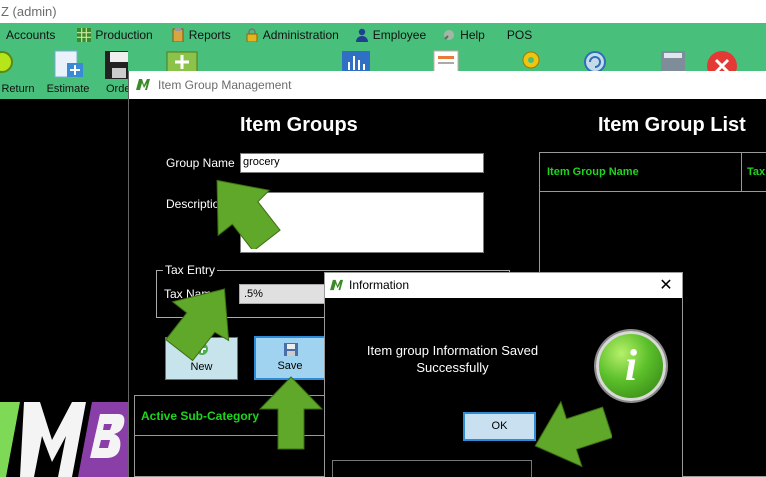 The height and width of the screenshot is (477, 766). I want to click on chart-icon, so click(356, 61).